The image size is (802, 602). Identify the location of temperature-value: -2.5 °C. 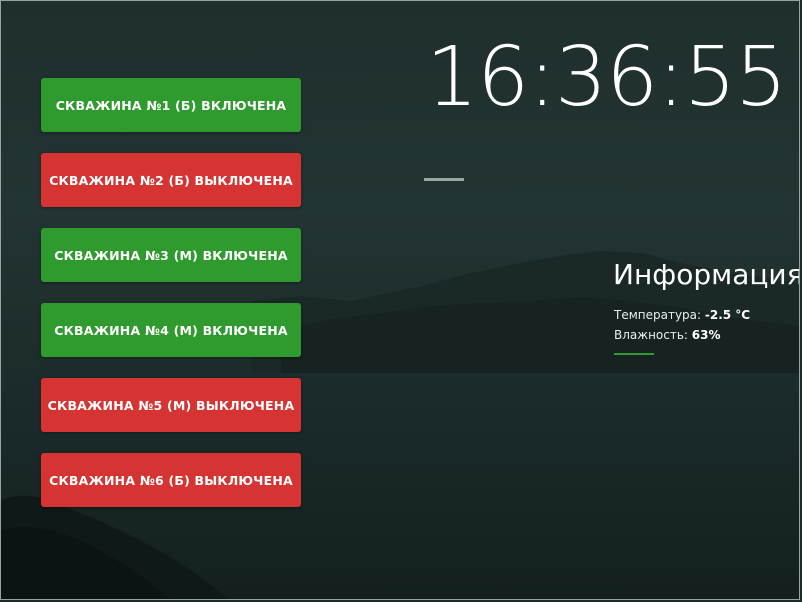
(727, 315).